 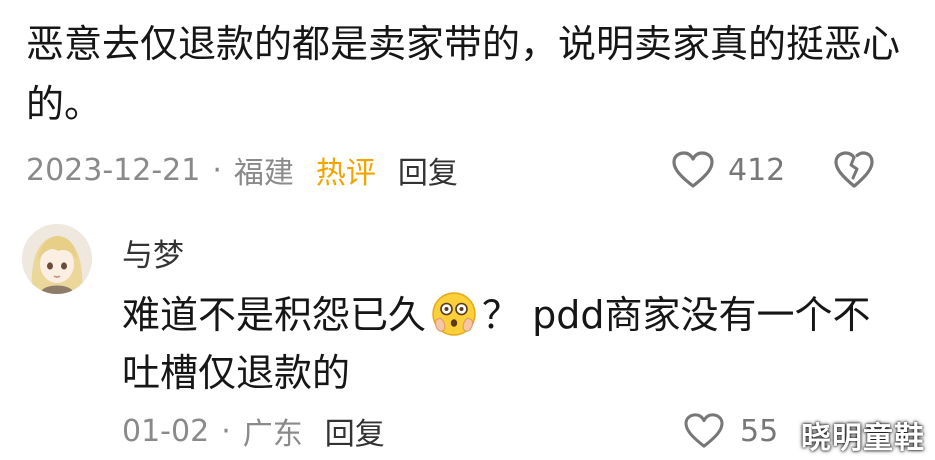 What do you see at coordinates (274, 315) in the screenshot?
I see `reply-text-part1: 难道不是积怨已久` at bounding box center [274, 315].